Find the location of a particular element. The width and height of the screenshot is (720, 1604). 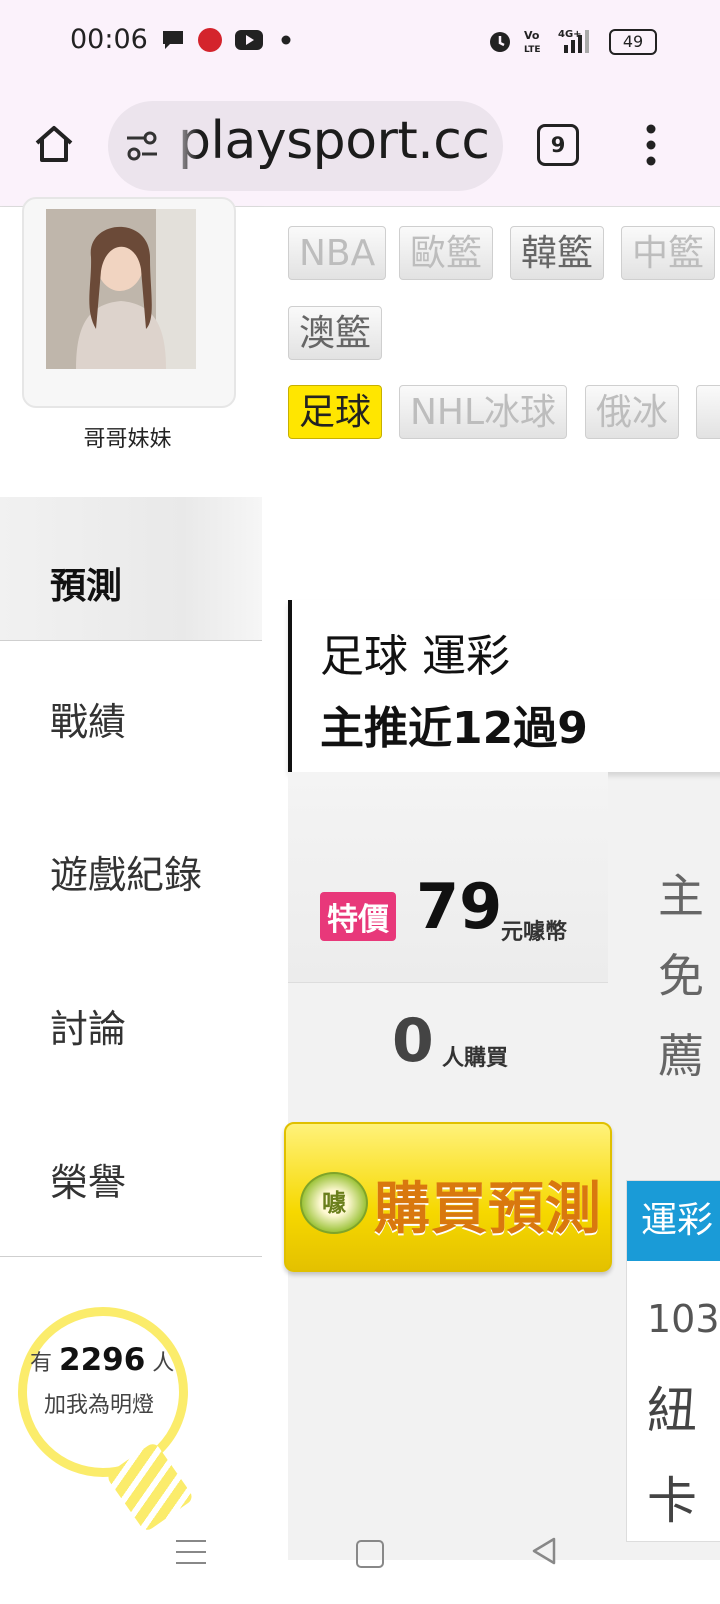

svg-text: LTE is located at coordinates (532, 50).